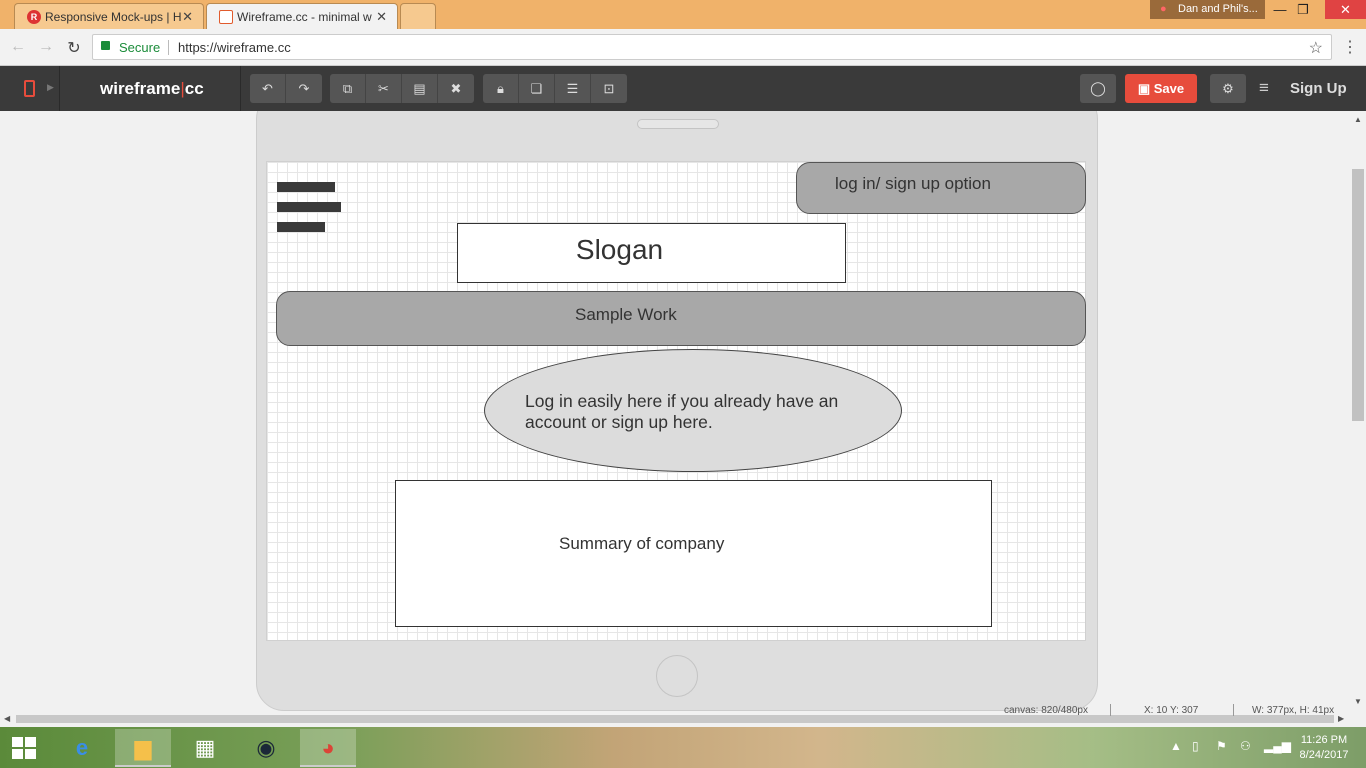 The height and width of the screenshot is (768, 1366). I want to click on new-tab-button, so click(418, 16).